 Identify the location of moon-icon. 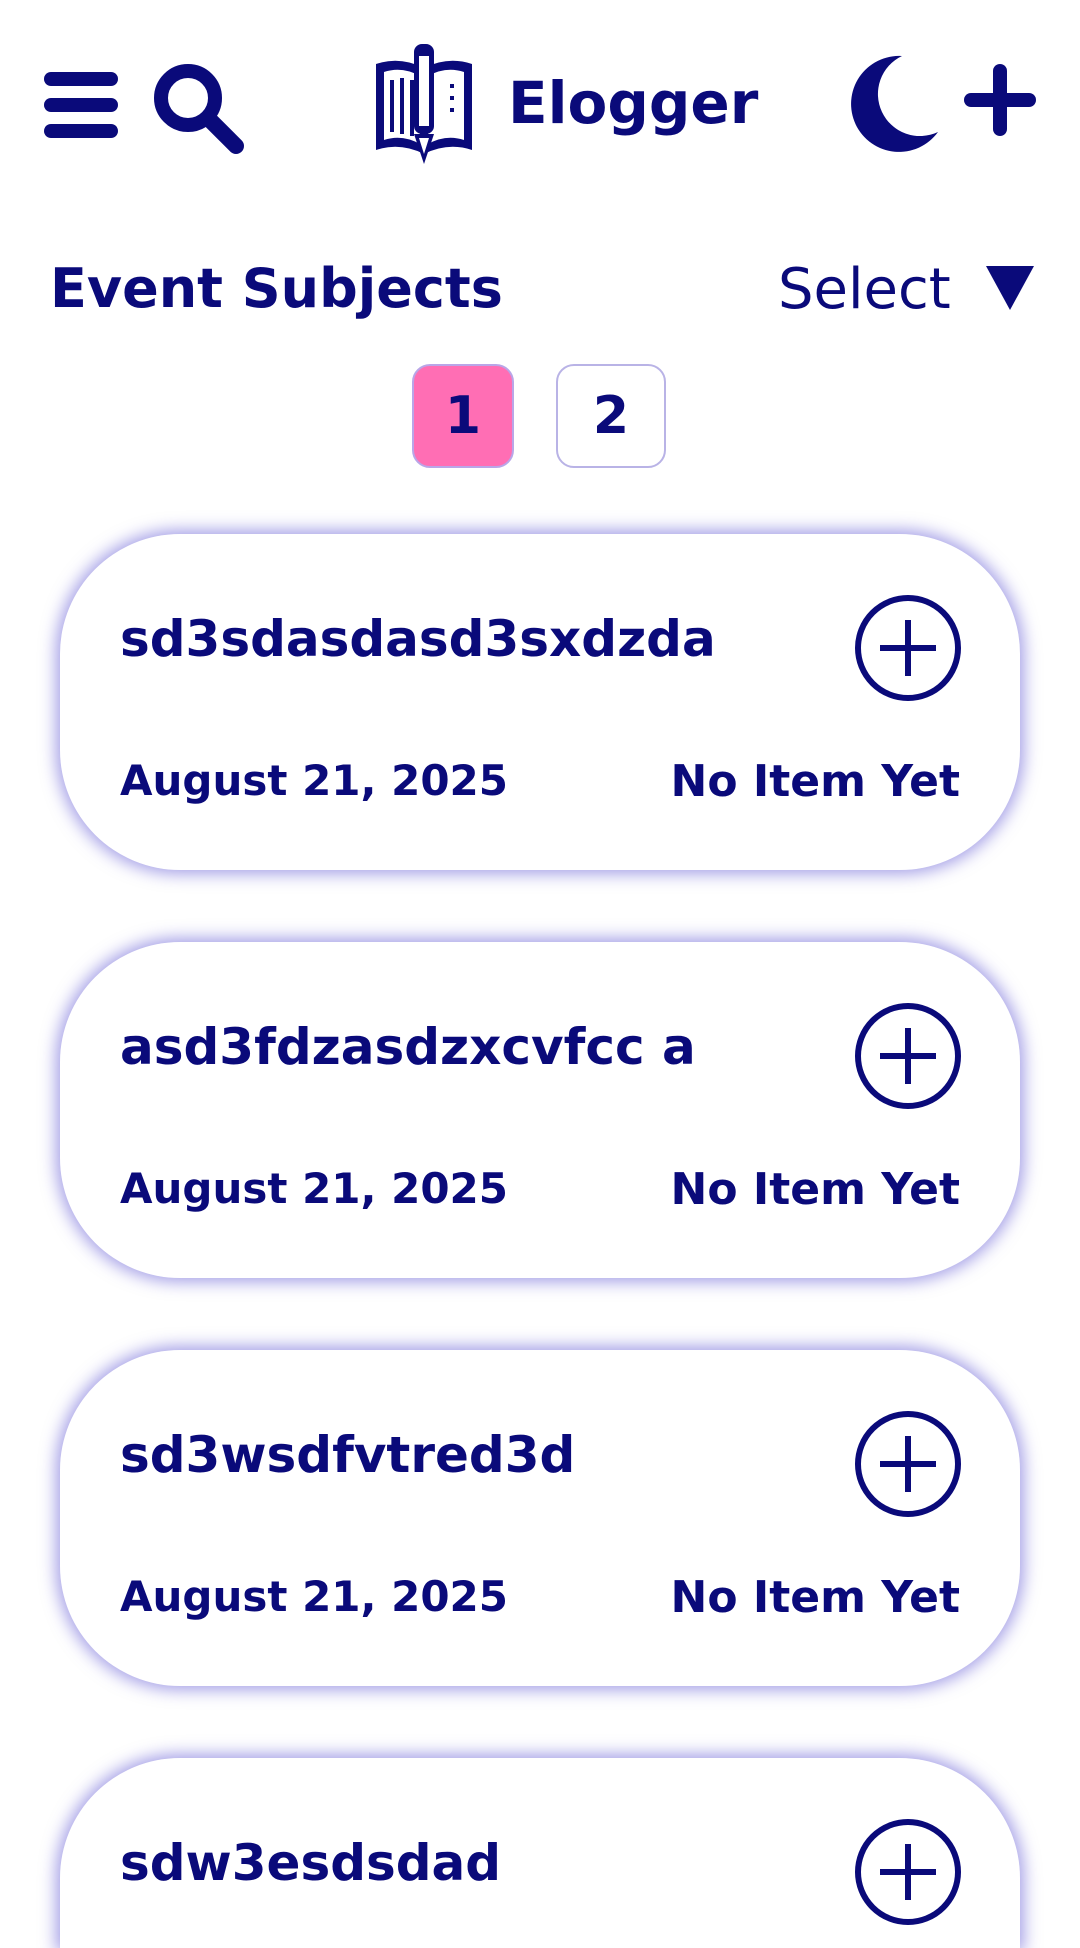
(890, 102).